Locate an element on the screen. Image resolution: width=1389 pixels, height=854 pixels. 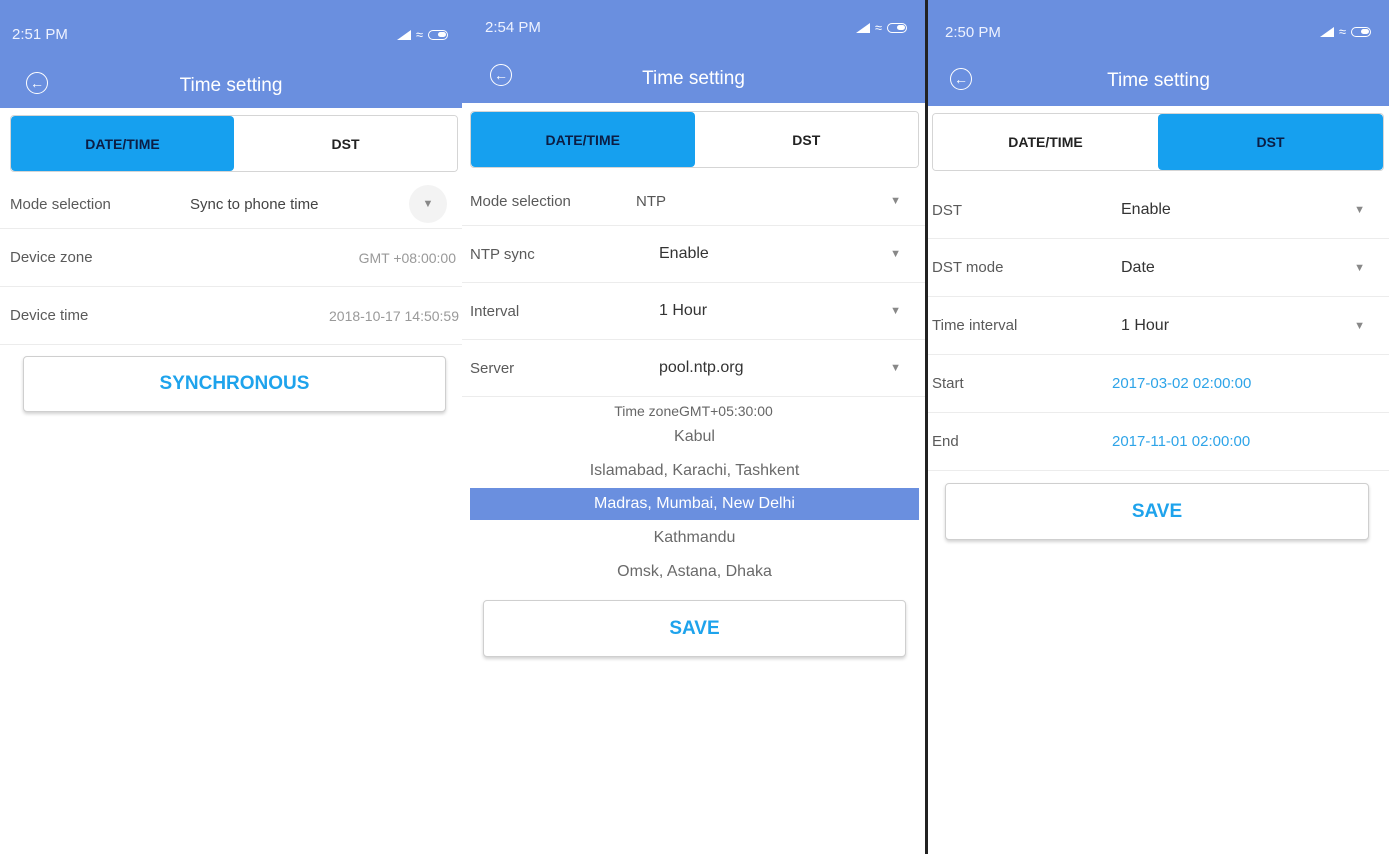
end-label: End is located at coordinates (945, 441).